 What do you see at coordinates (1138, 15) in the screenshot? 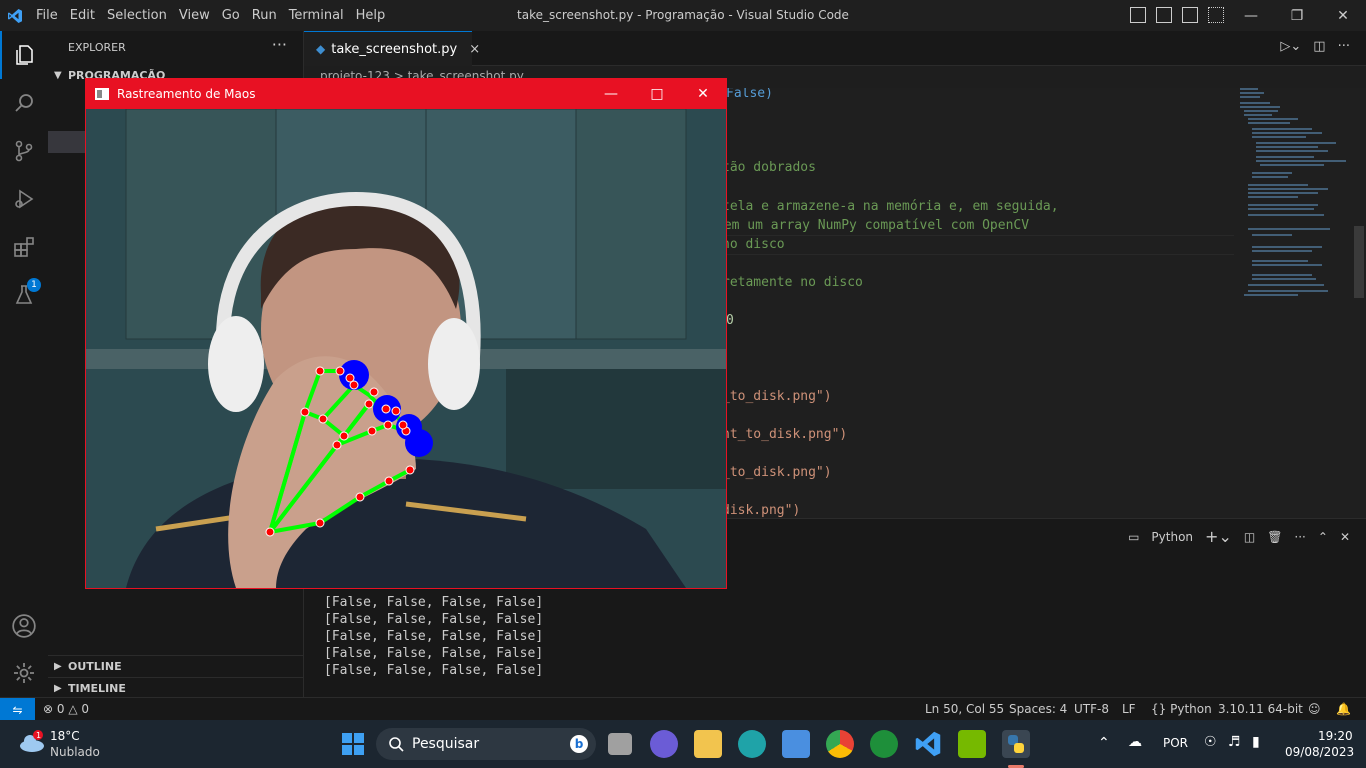
I see `toggle-sidebar-icon` at bounding box center [1138, 15].